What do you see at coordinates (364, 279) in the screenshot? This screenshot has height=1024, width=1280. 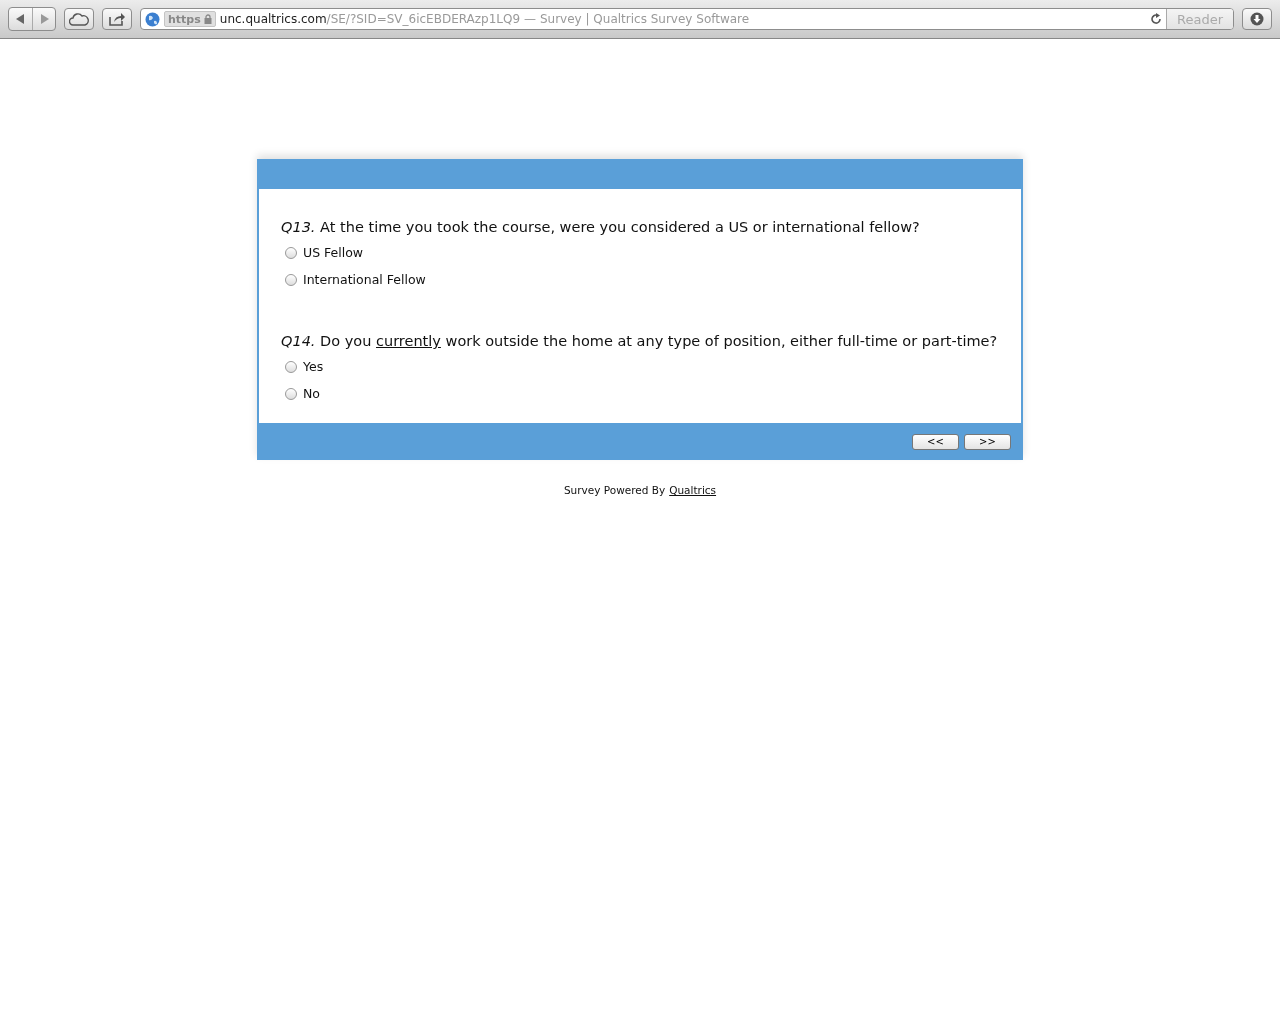 I see `option-label: International Fellow` at bounding box center [364, 279].